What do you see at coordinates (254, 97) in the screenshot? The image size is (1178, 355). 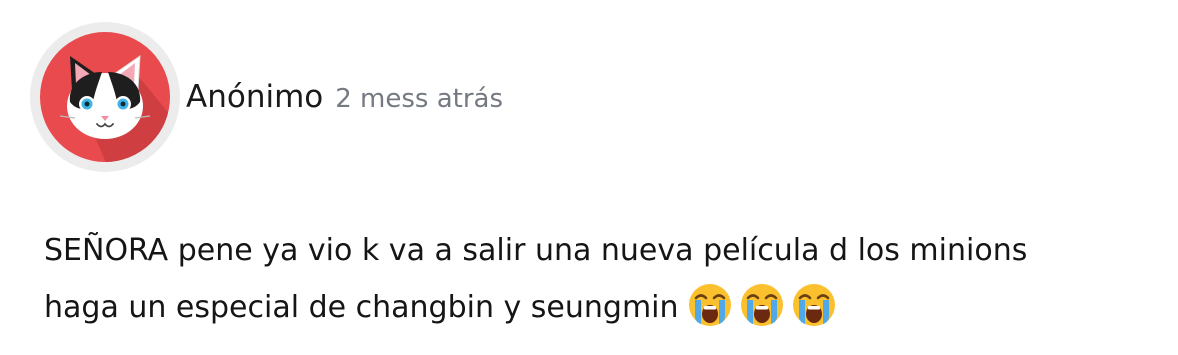 I see `author-name: Anónimo` at bounding box center [254, 97].